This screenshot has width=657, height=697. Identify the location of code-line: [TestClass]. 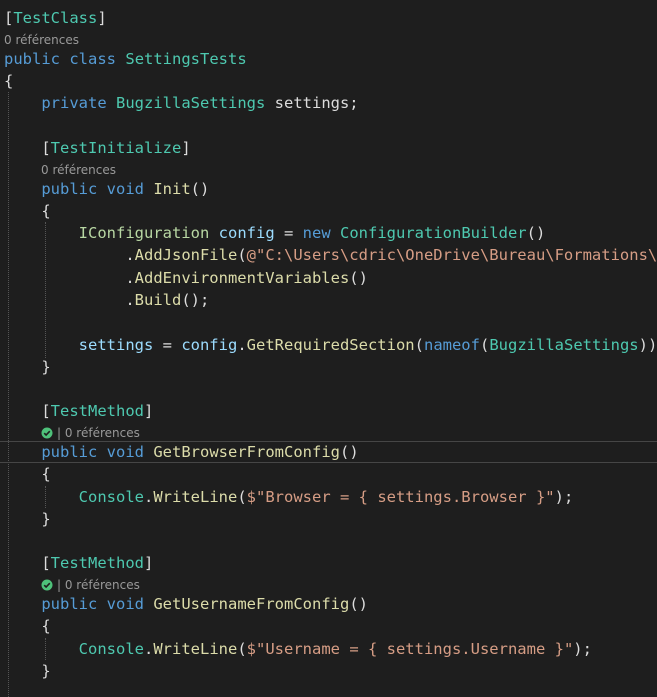
(55, 18).